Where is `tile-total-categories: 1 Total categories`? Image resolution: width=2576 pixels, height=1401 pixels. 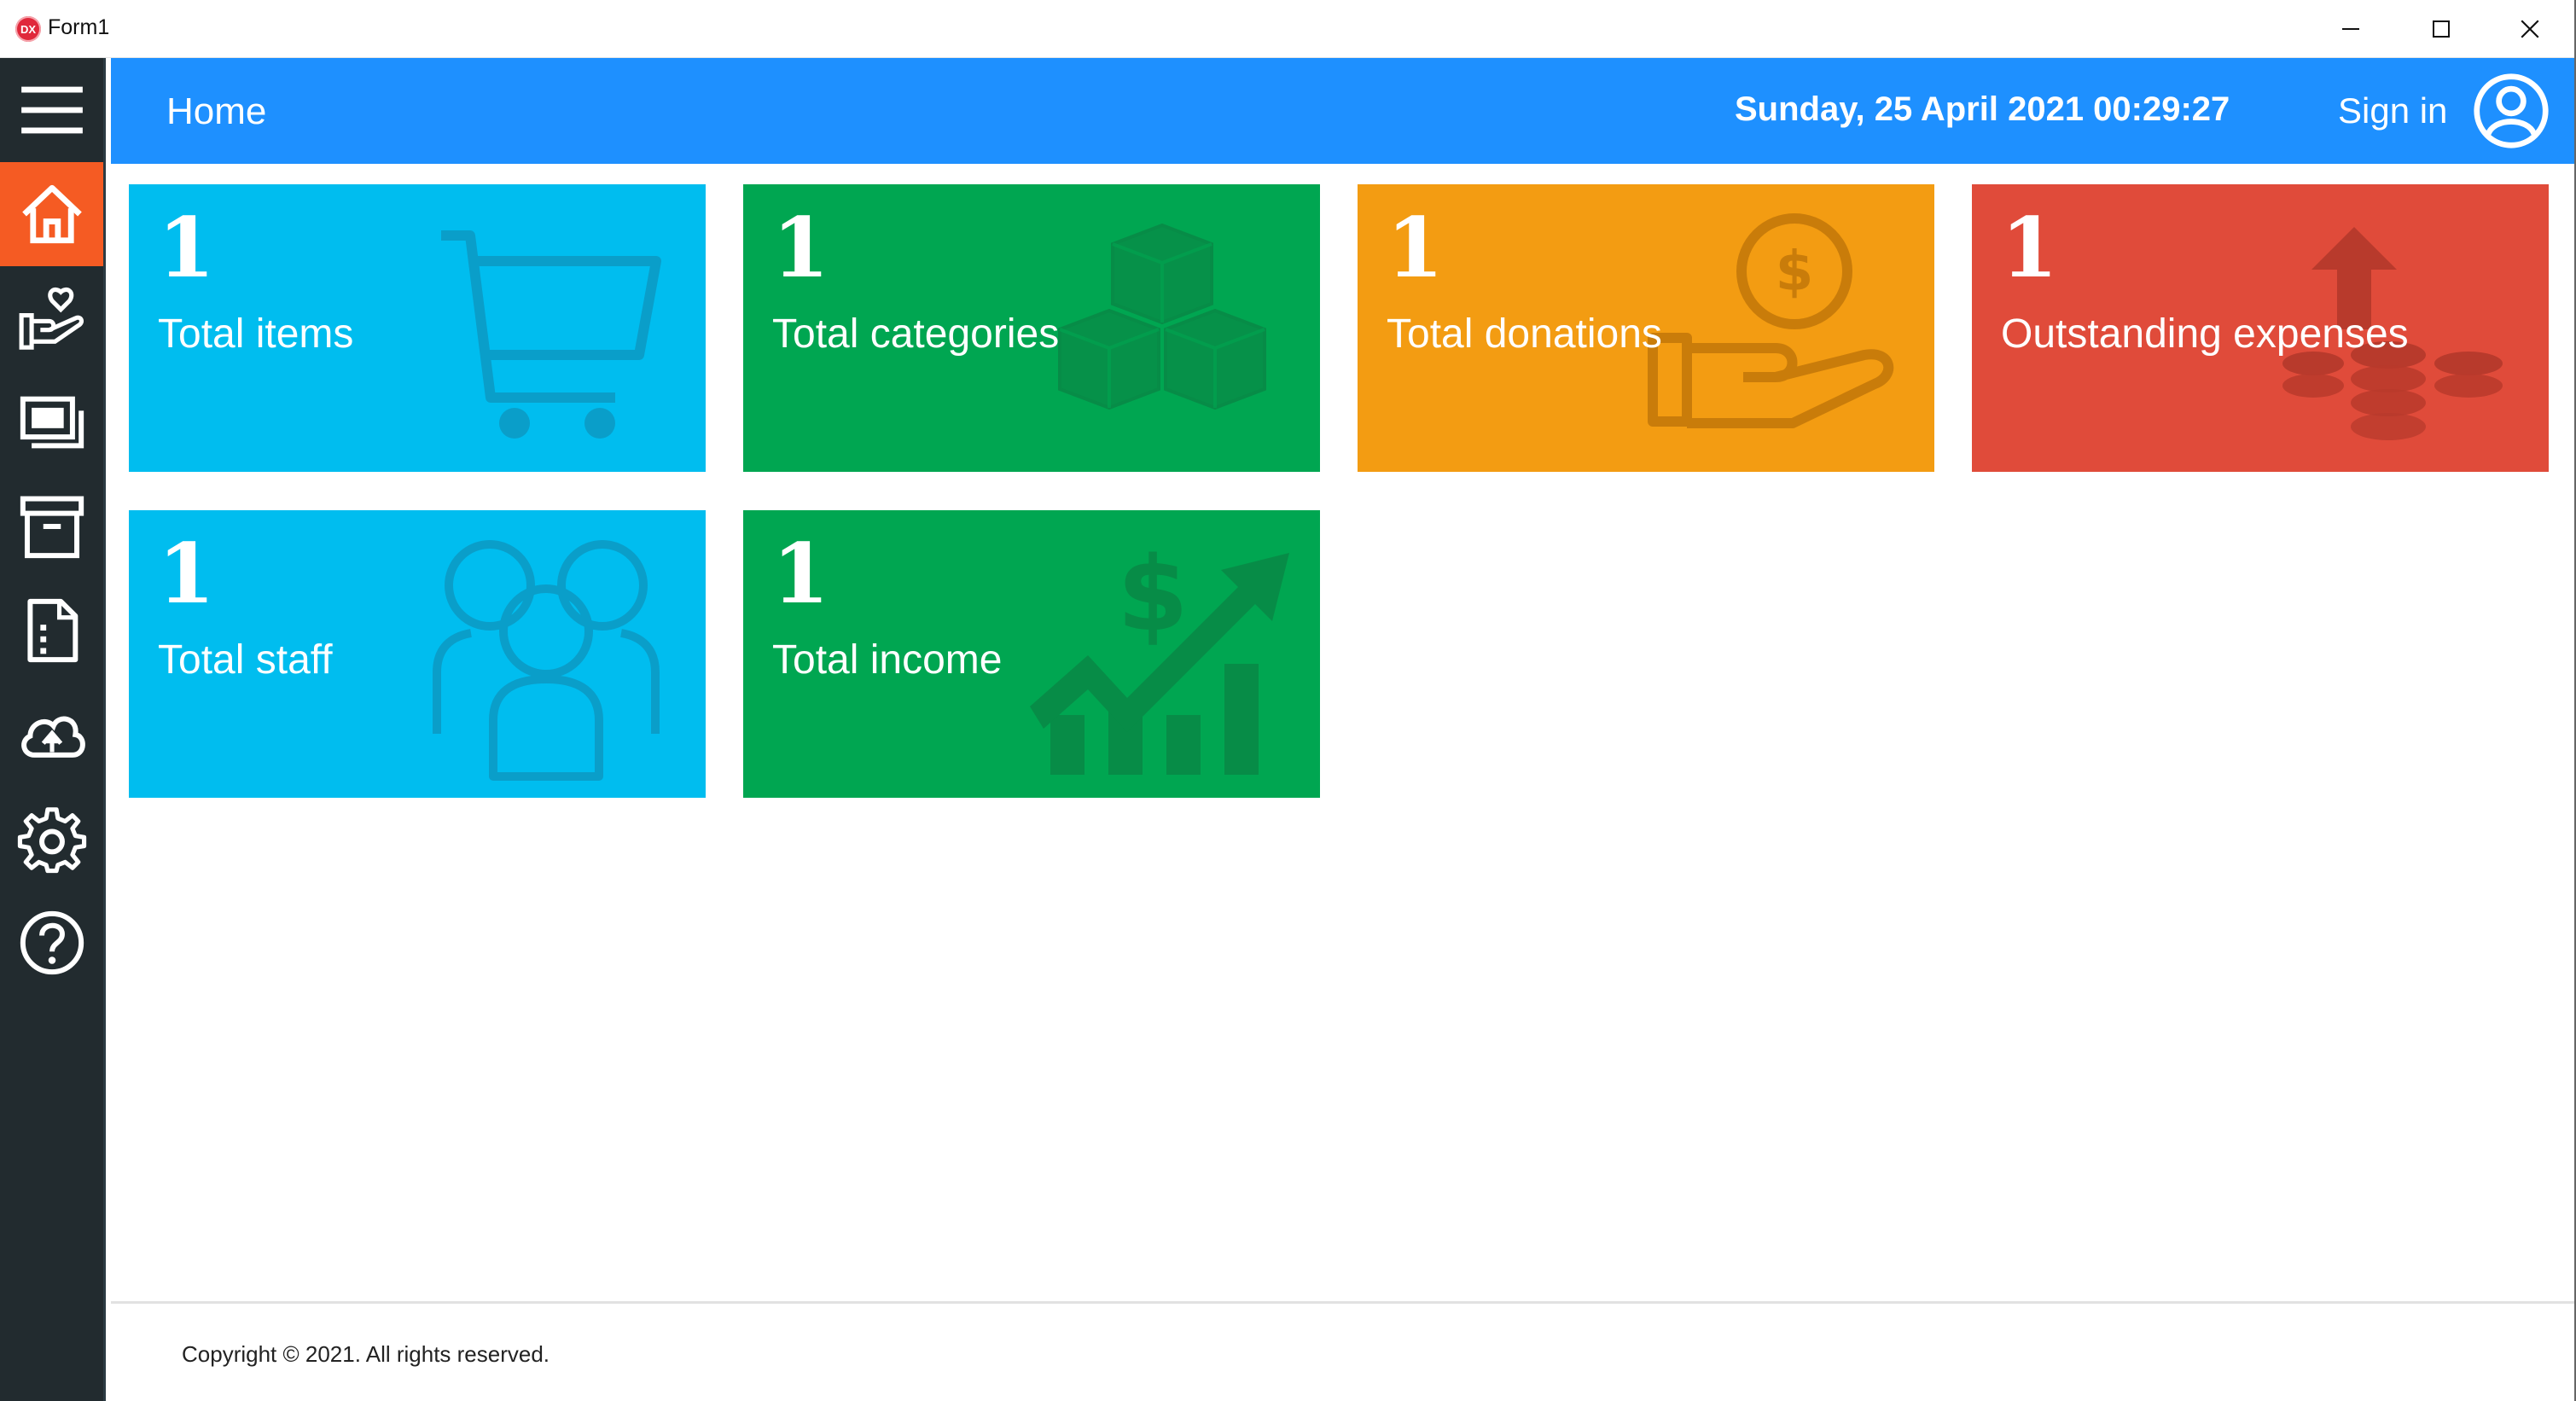
tile-total-categories: 1 Total categories is located at coordinates (1031, 328).